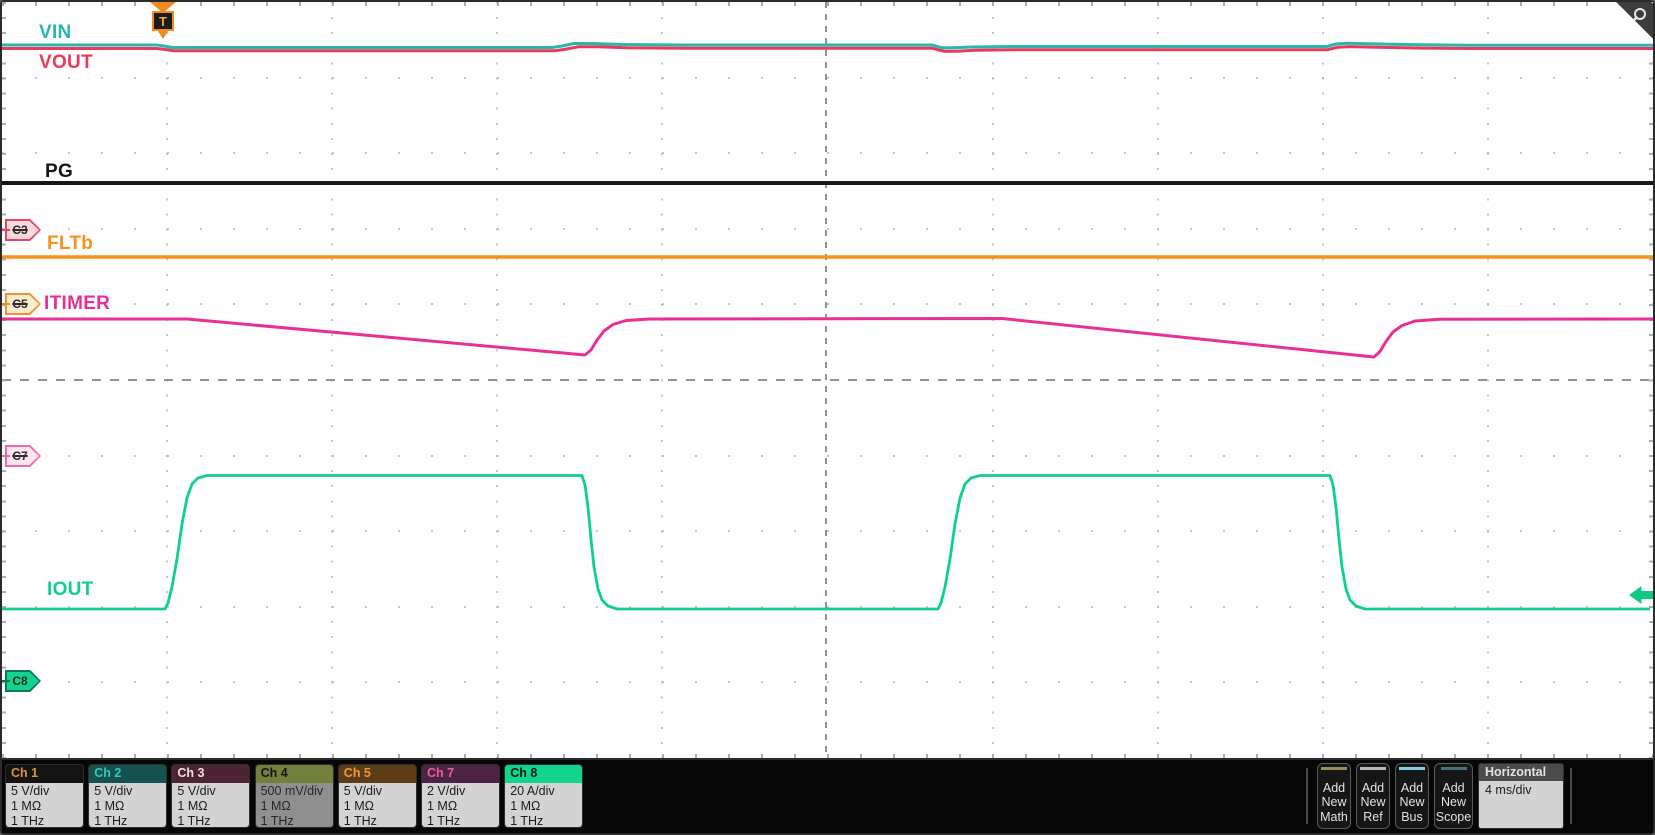 Image resolution: width=1655 pixels, height=835 pixels. I want to click on channel-name: Ch 7, so click(460, 774).